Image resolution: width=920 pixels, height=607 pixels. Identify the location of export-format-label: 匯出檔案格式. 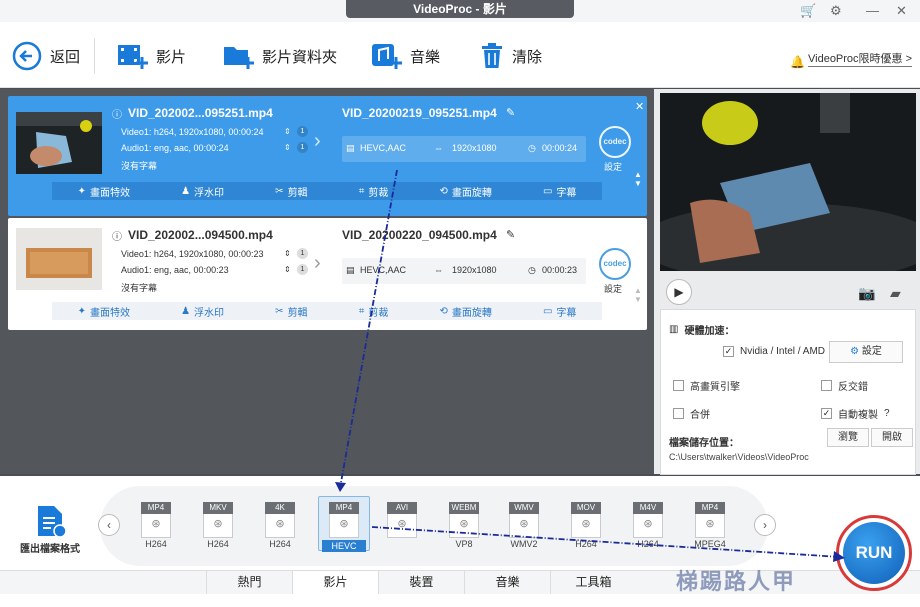
(50, 549).